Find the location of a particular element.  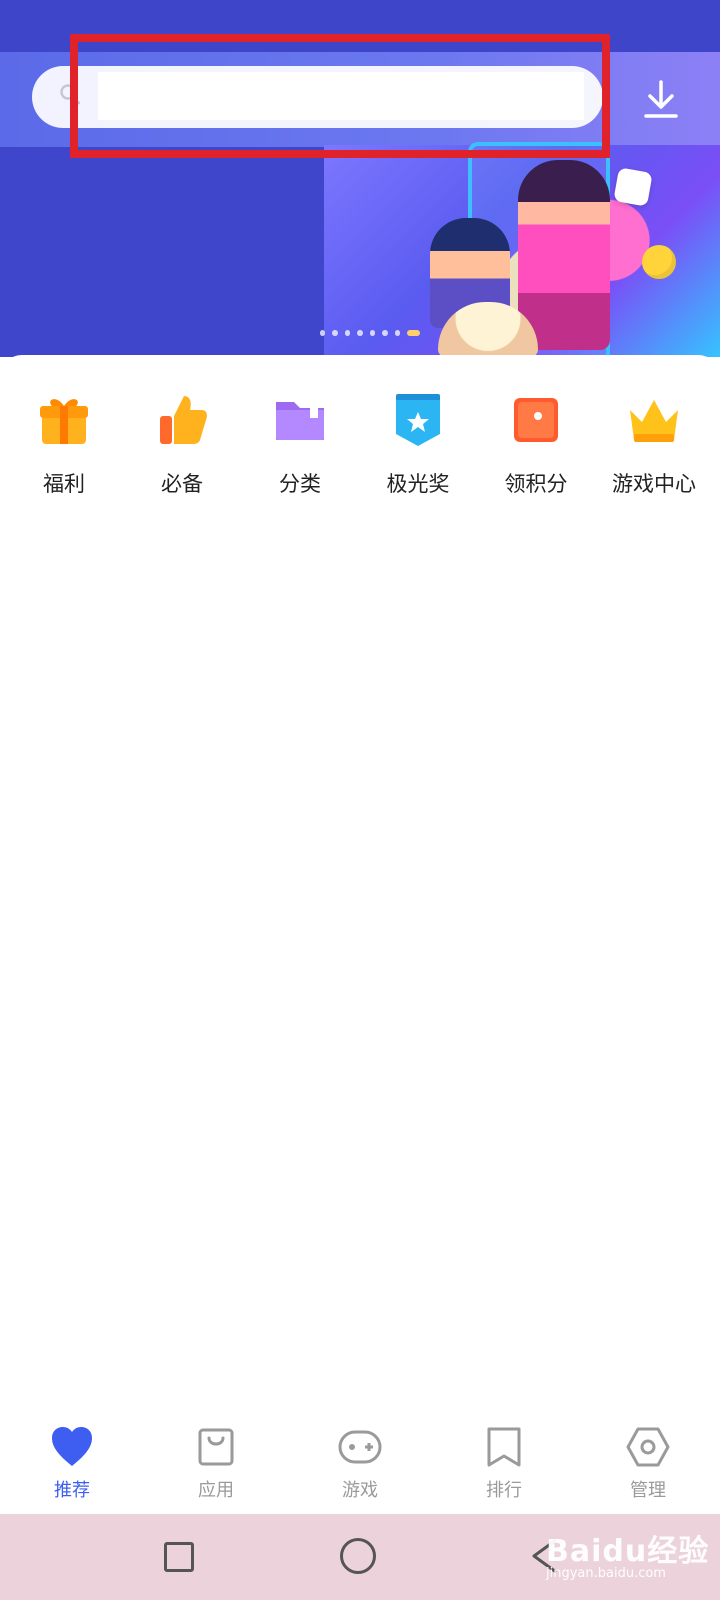

banner-woman-illustration is located at coordinates (564, 255).